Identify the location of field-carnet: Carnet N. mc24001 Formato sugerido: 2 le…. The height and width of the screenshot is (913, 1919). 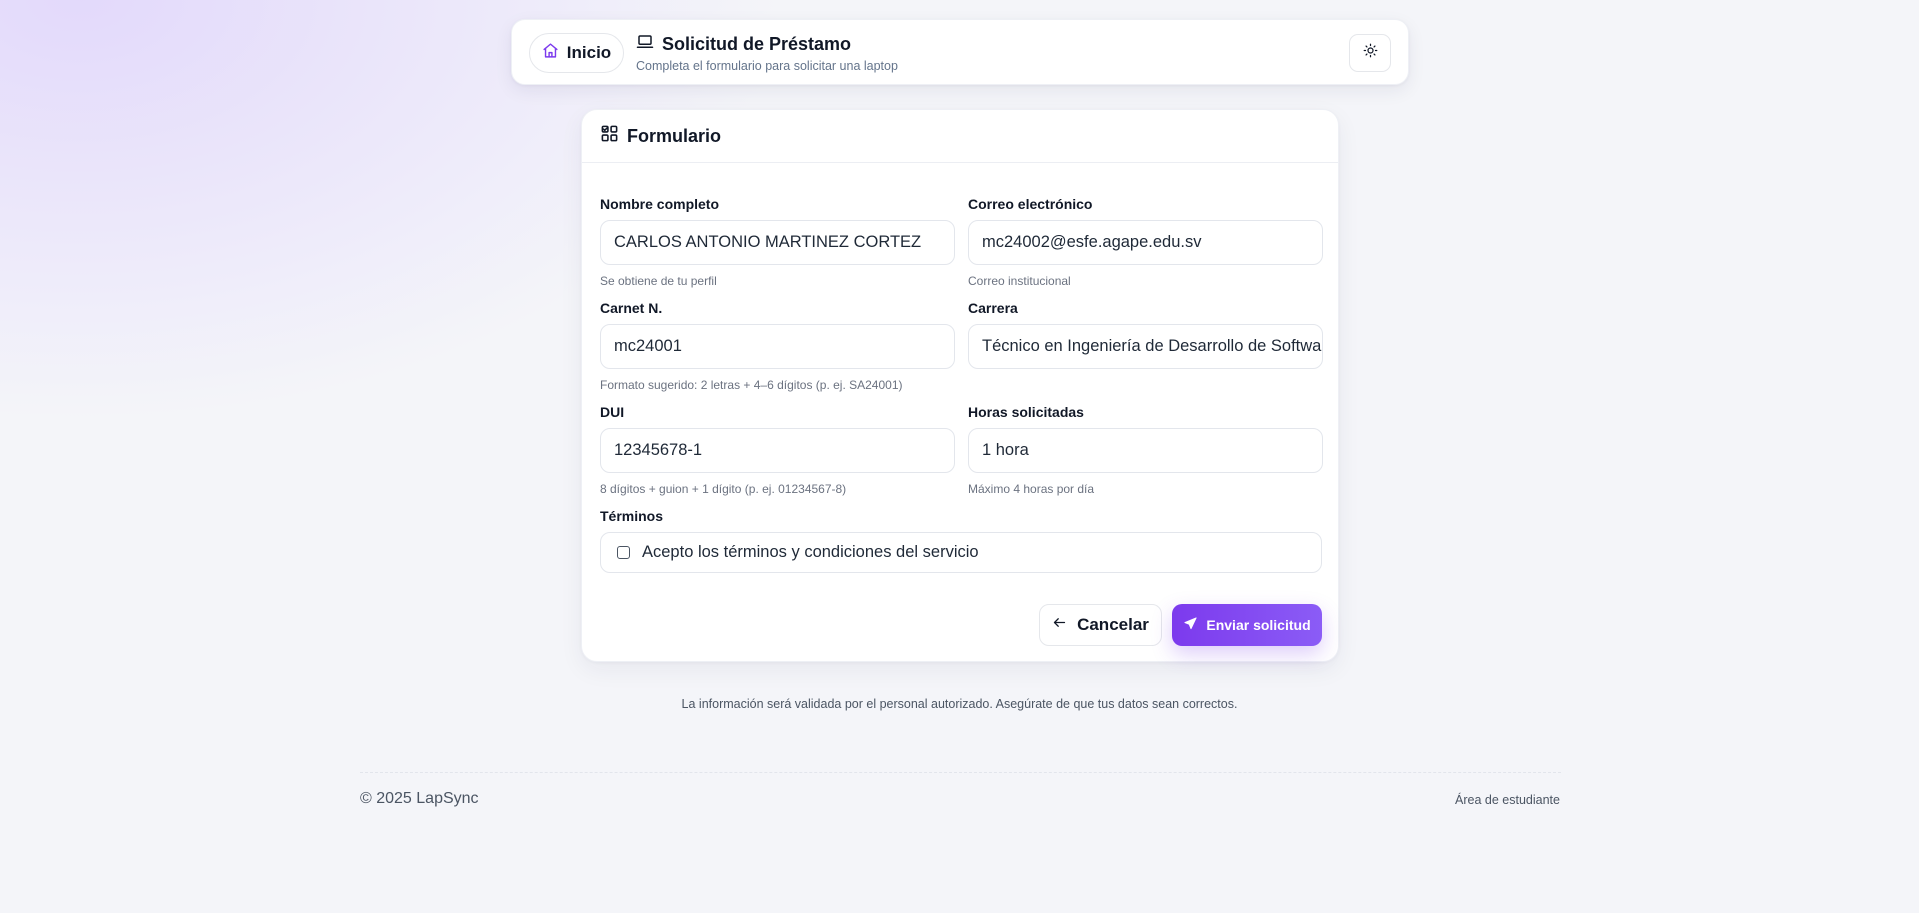
(777, 346).